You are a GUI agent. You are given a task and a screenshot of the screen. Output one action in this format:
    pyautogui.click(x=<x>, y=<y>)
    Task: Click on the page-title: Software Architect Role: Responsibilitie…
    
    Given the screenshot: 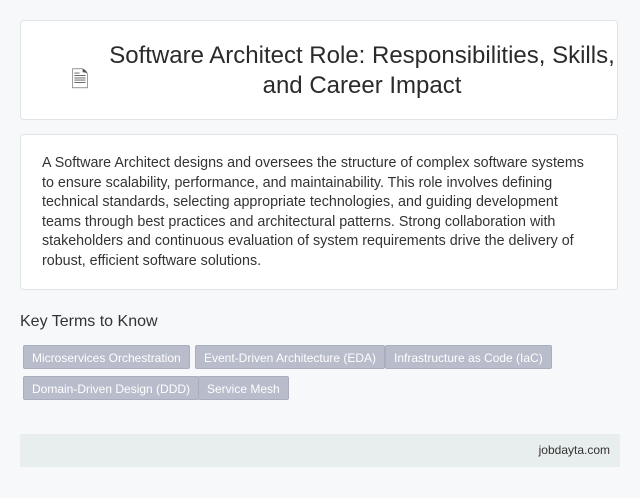 What is the action you would take?
    pyautogui.click(x=362, y=70)
    